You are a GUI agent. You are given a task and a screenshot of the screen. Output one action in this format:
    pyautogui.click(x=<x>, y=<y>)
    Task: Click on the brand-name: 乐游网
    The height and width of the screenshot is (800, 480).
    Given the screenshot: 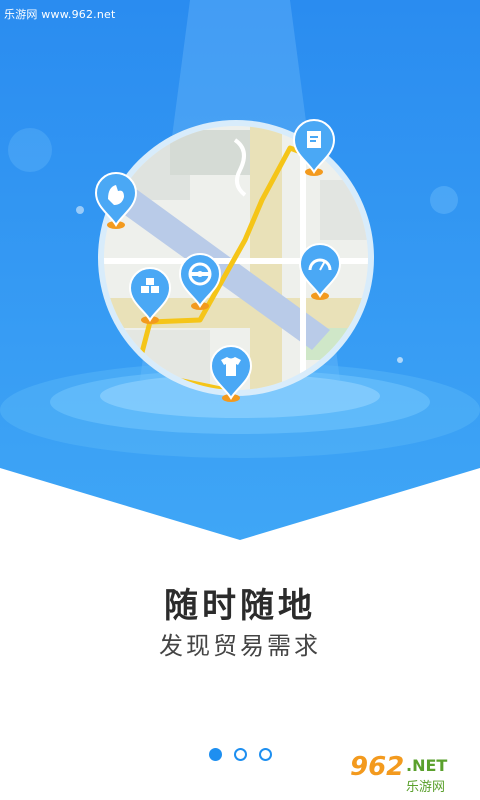 What is the action you would take?
    pyautogui.click(x=426, y=787)
    